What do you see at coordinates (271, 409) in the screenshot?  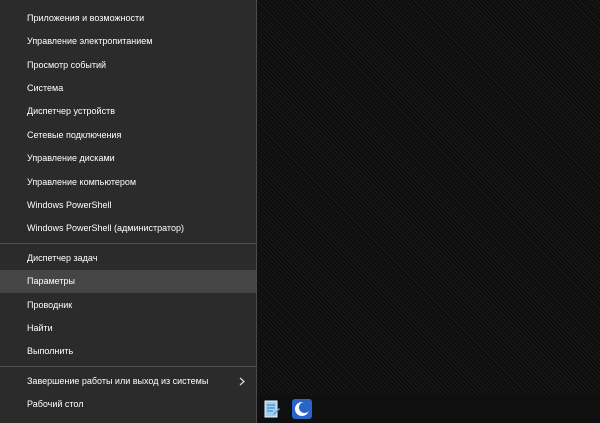 I see `notepad-icon` at bounding box center [271, 409].